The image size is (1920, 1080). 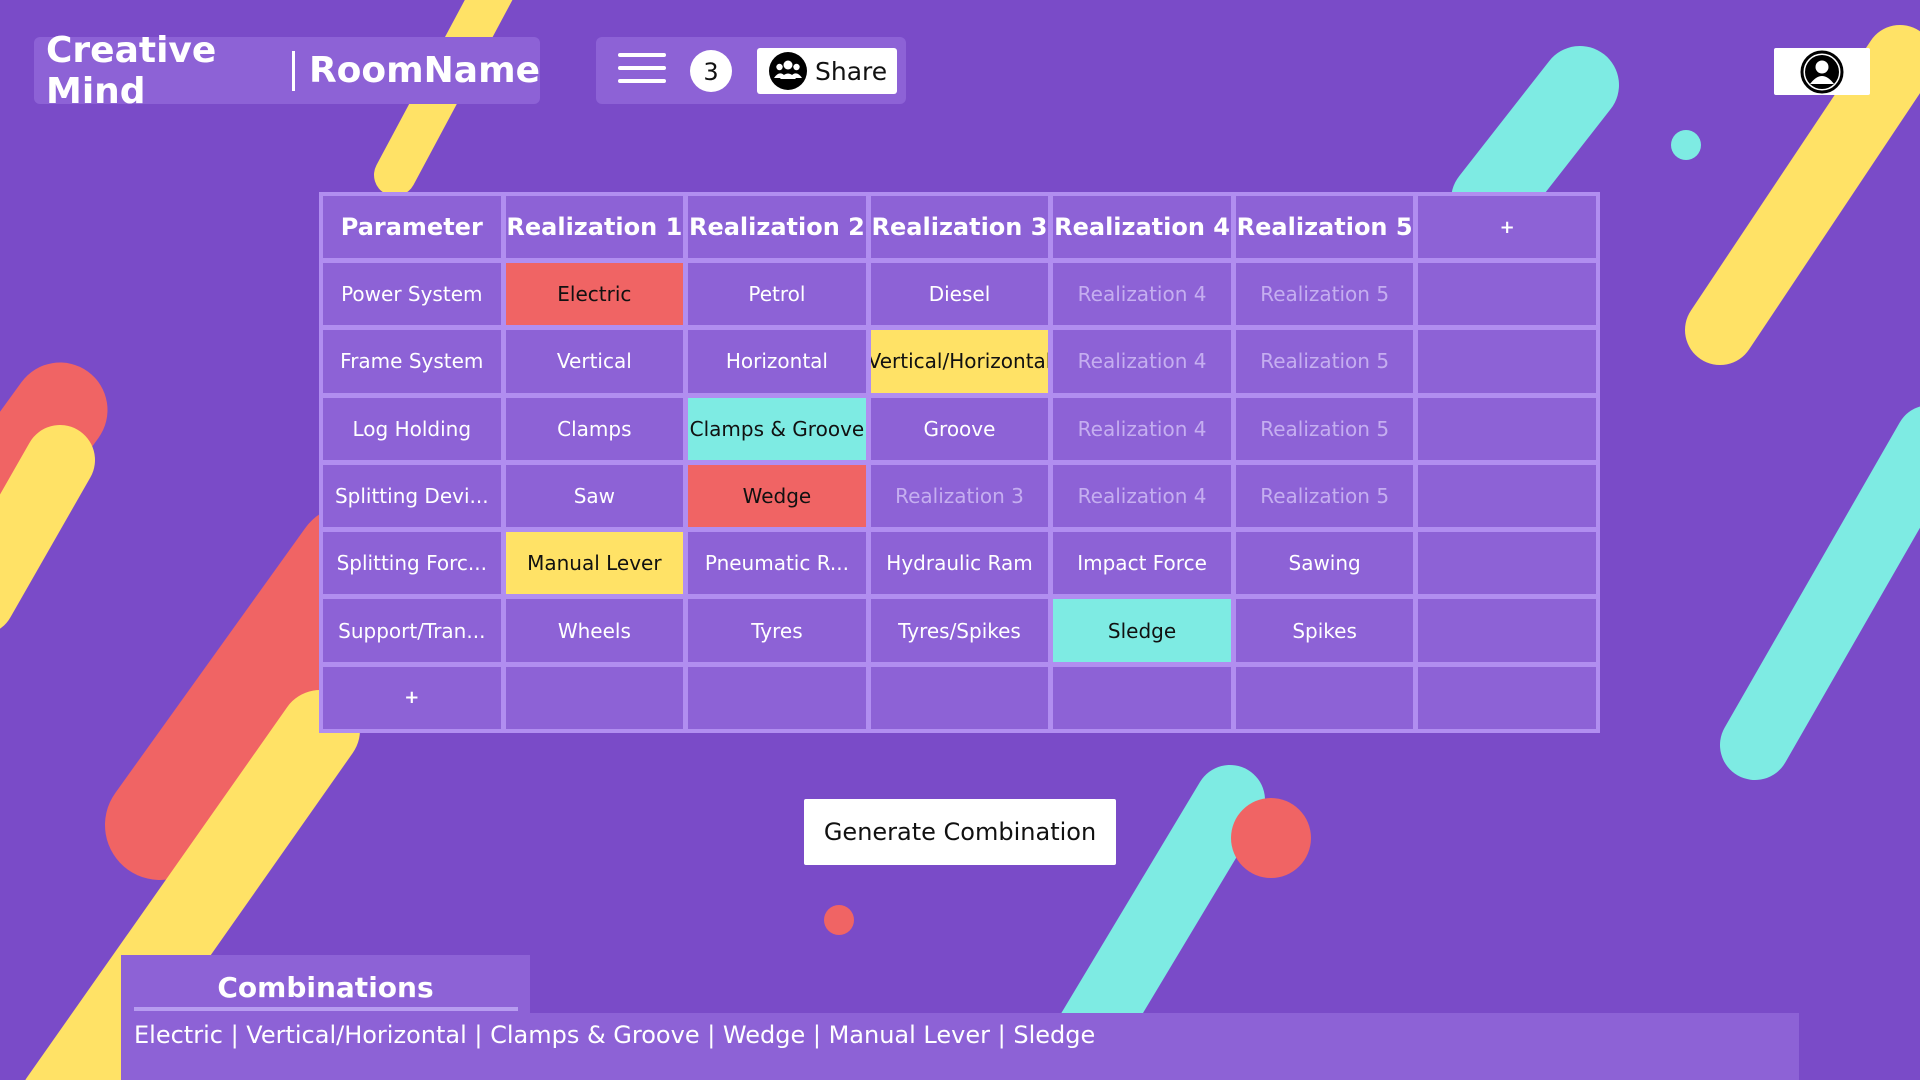 I want to click on realization-cell: Diesel, so click(x=959, y=294).